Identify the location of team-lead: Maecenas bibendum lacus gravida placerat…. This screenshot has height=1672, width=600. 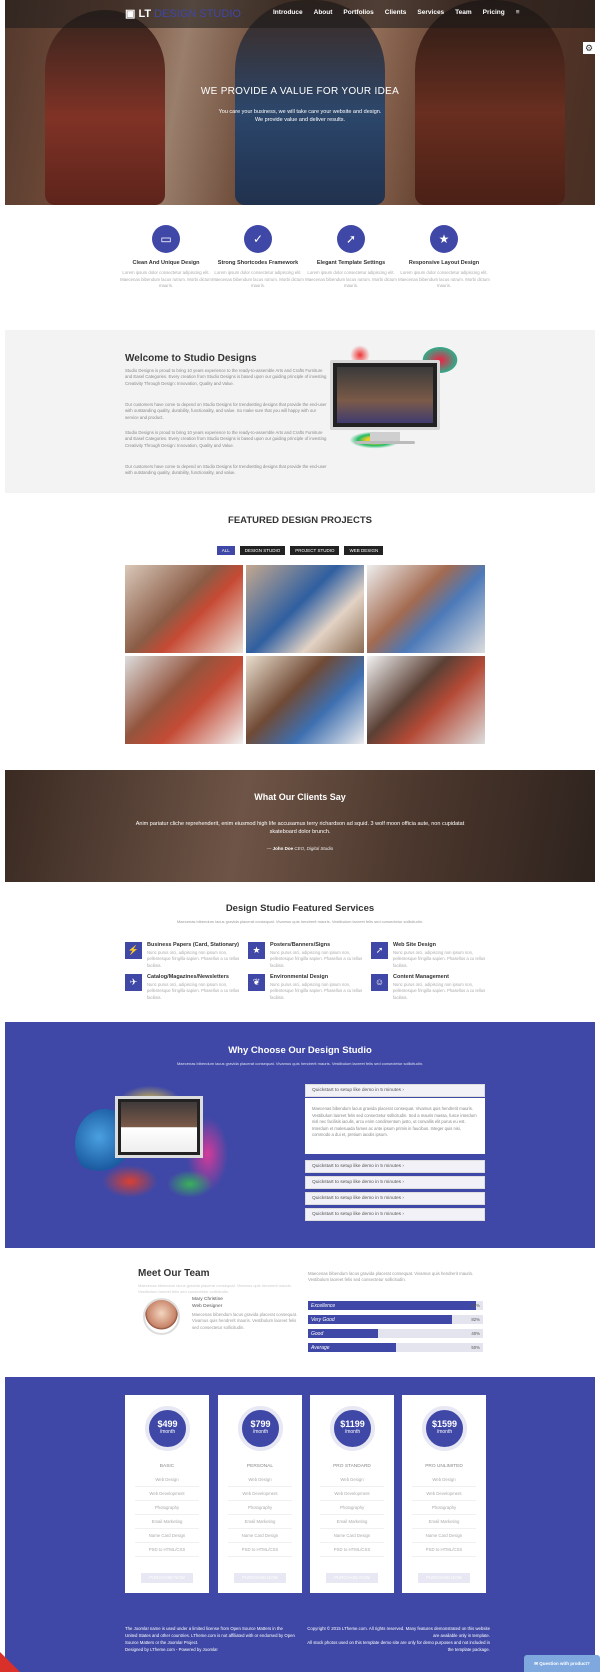
(215, 1288).